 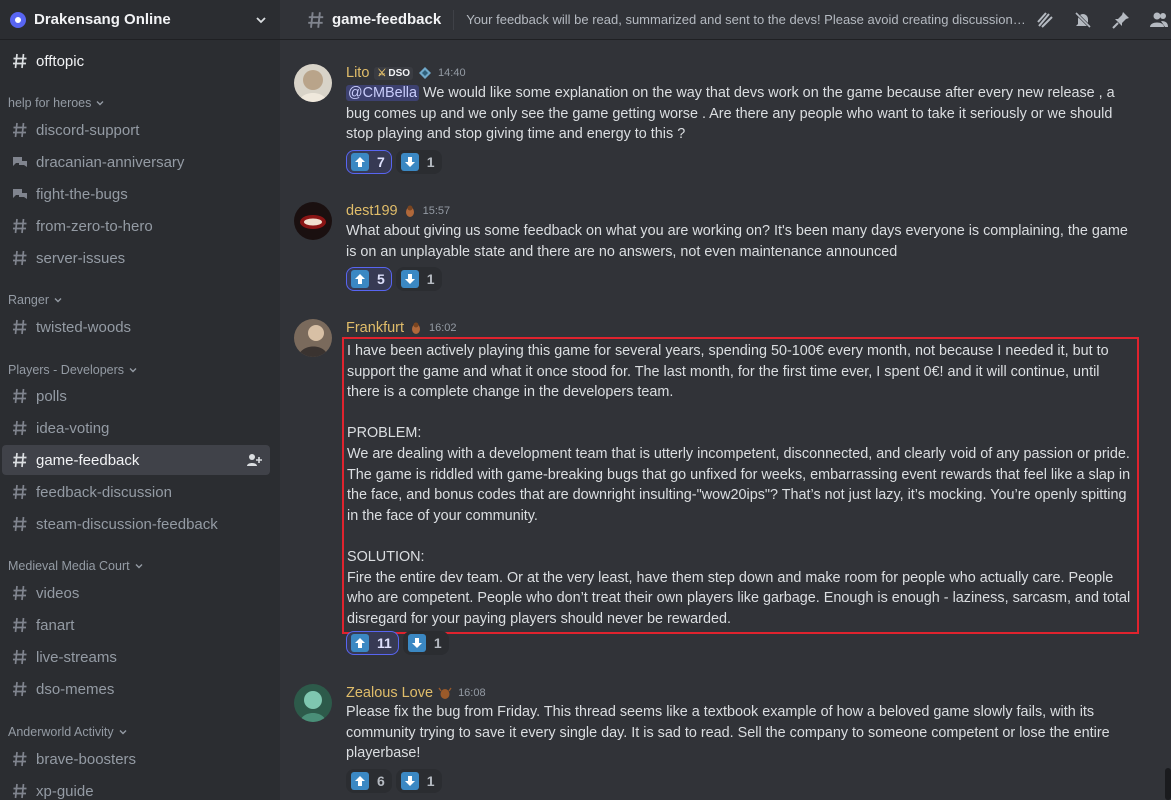 I want to click on reaction-bar: 11 1, so click(x=399, y=643).